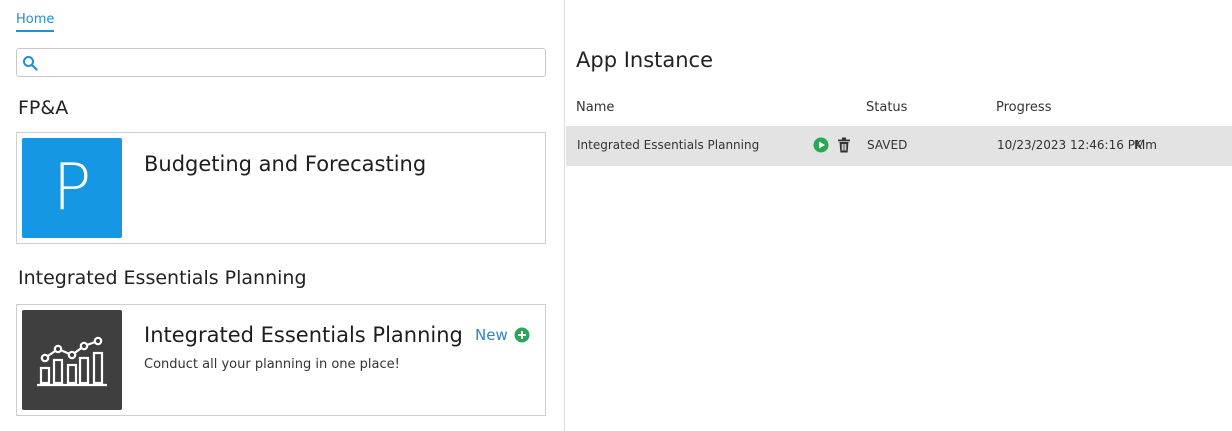  Describe the element at coordinates (285, 164) in the screenshot. I see `app-card-title: Budgeting and Forecasting` at that location.